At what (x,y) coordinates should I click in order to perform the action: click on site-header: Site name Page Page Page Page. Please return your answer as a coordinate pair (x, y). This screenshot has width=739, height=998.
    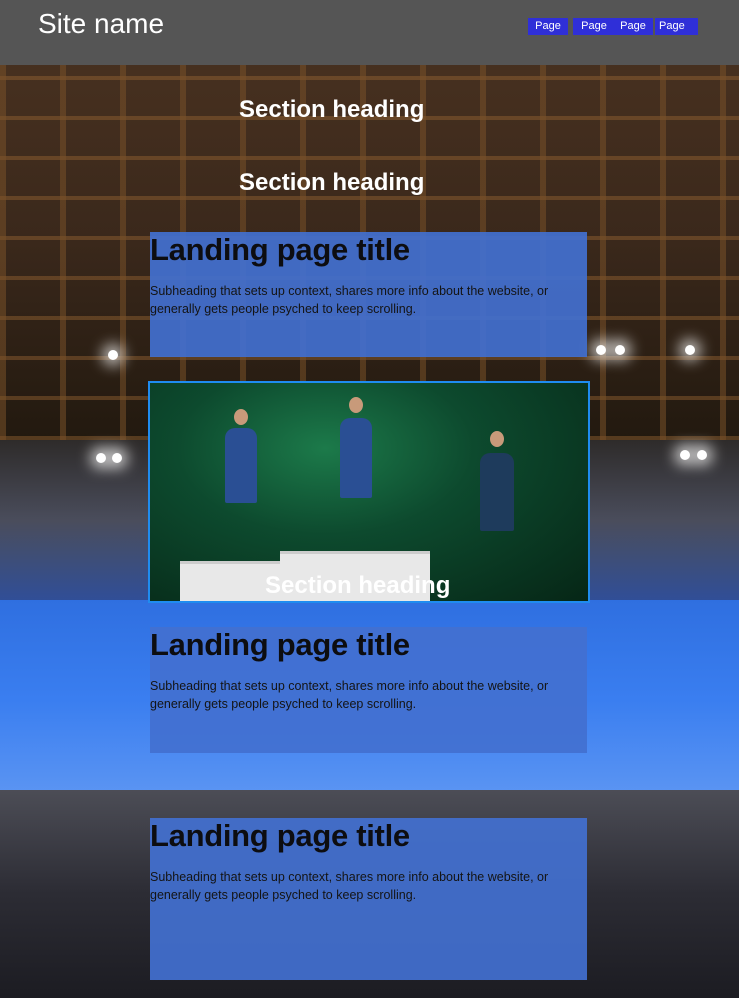
    Looking at the image, I should click on (369, 32).